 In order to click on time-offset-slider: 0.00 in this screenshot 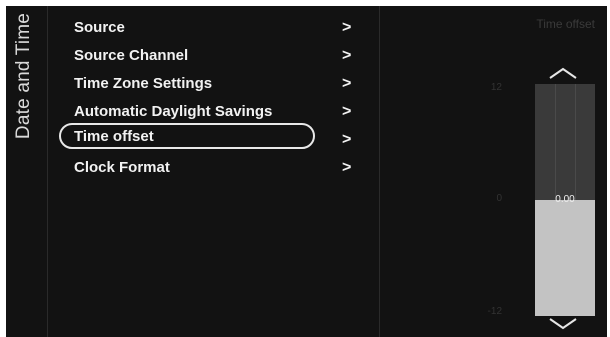, I will do `click(565, 200)`.